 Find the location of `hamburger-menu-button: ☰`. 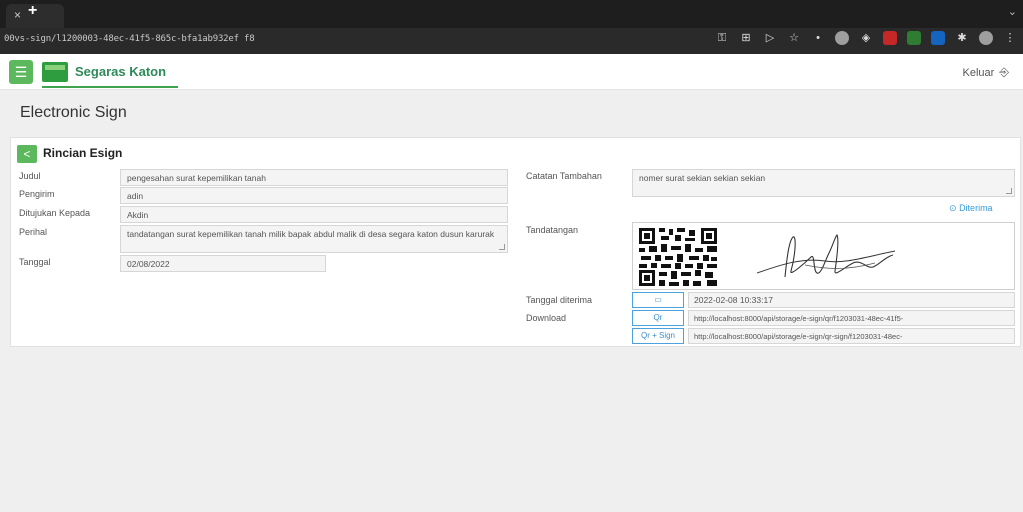

hamburger-menu-button: ☰ is located at coordinates (21, 72).